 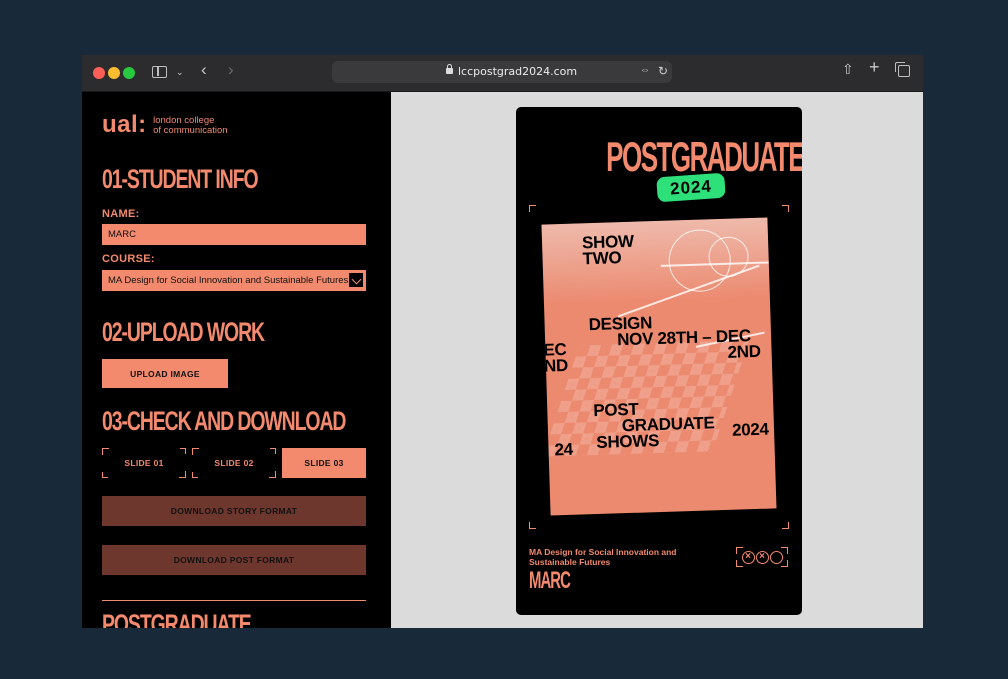 I want to click on browser-toolbar: ⌄ ‹ › lccpostgrad2024.com ⇔ ↻ ⇧ +, so click(x=502, y=73).